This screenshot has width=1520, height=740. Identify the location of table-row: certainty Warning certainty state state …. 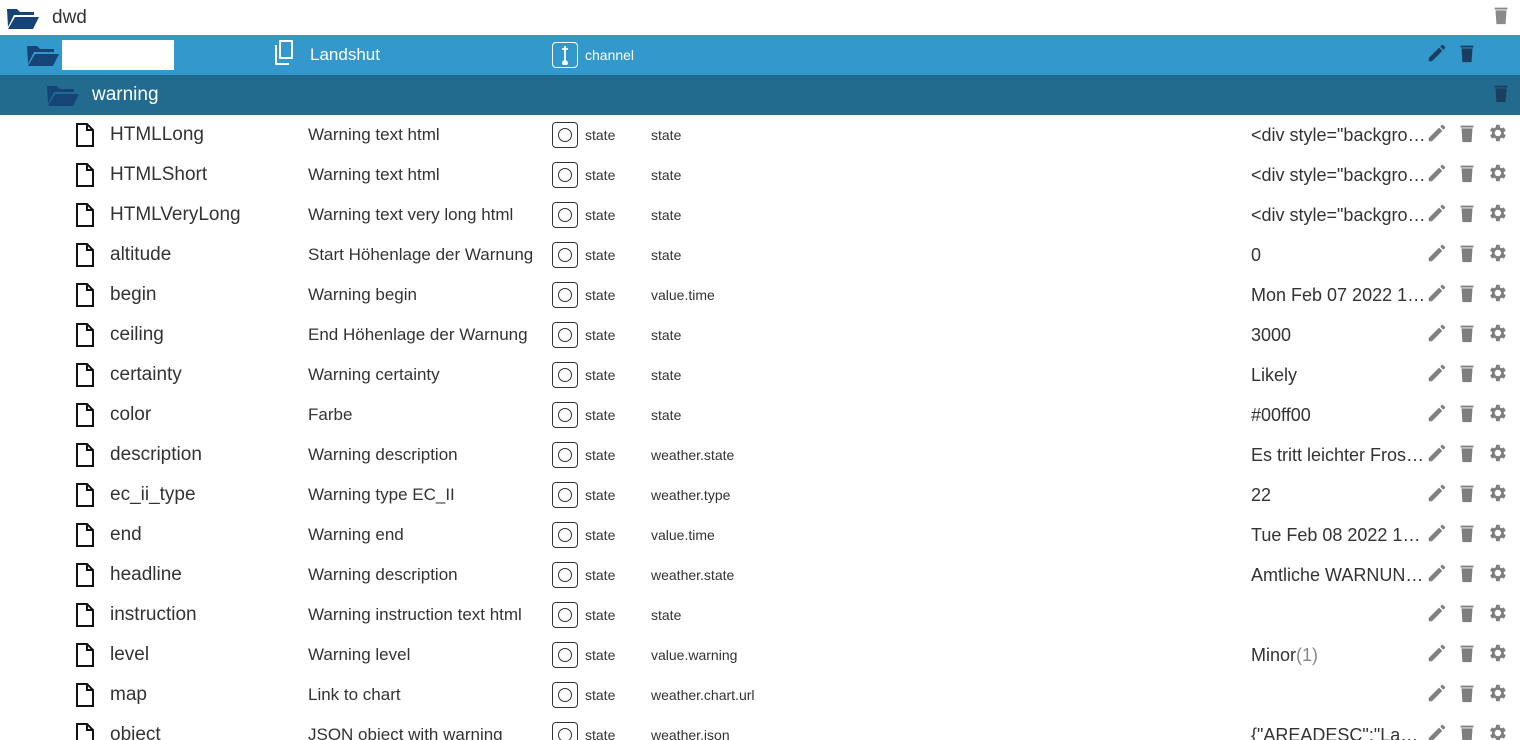
(760, 375).